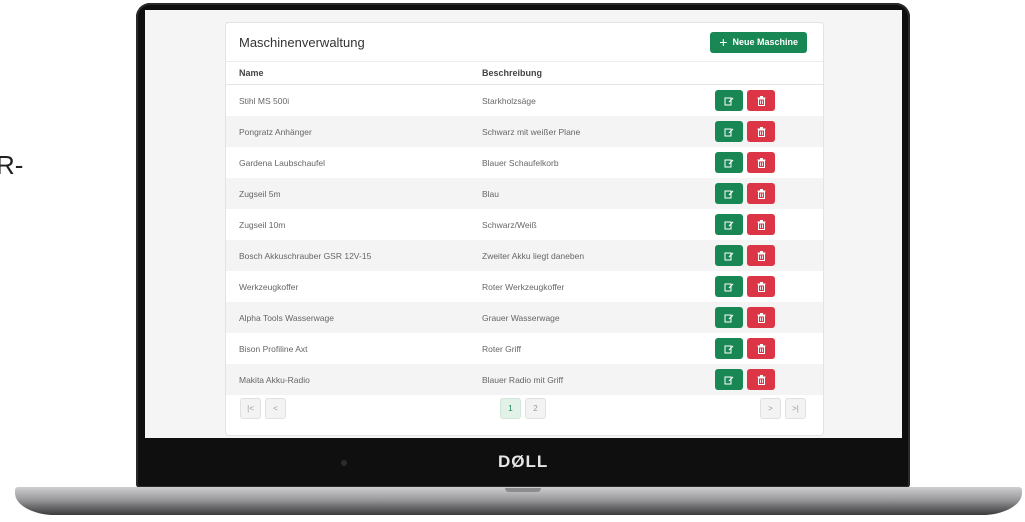  I want to click on table-row: Stihl MS 500i Starkholzsäge, so click(524, 101).